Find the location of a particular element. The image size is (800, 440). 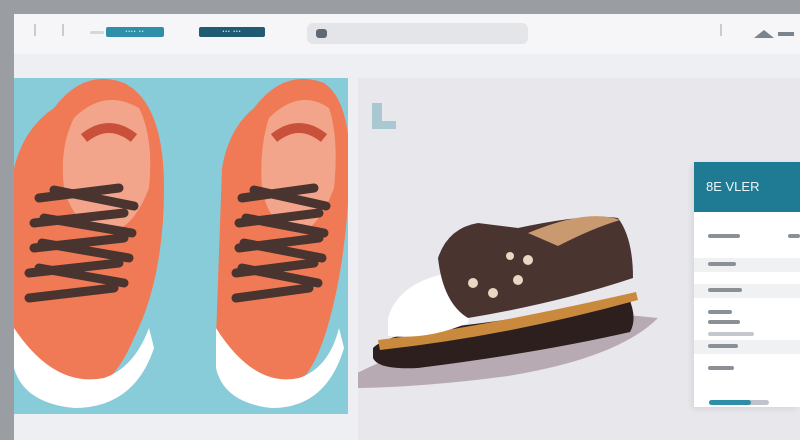

search-input is located at coordinates (417, 33).